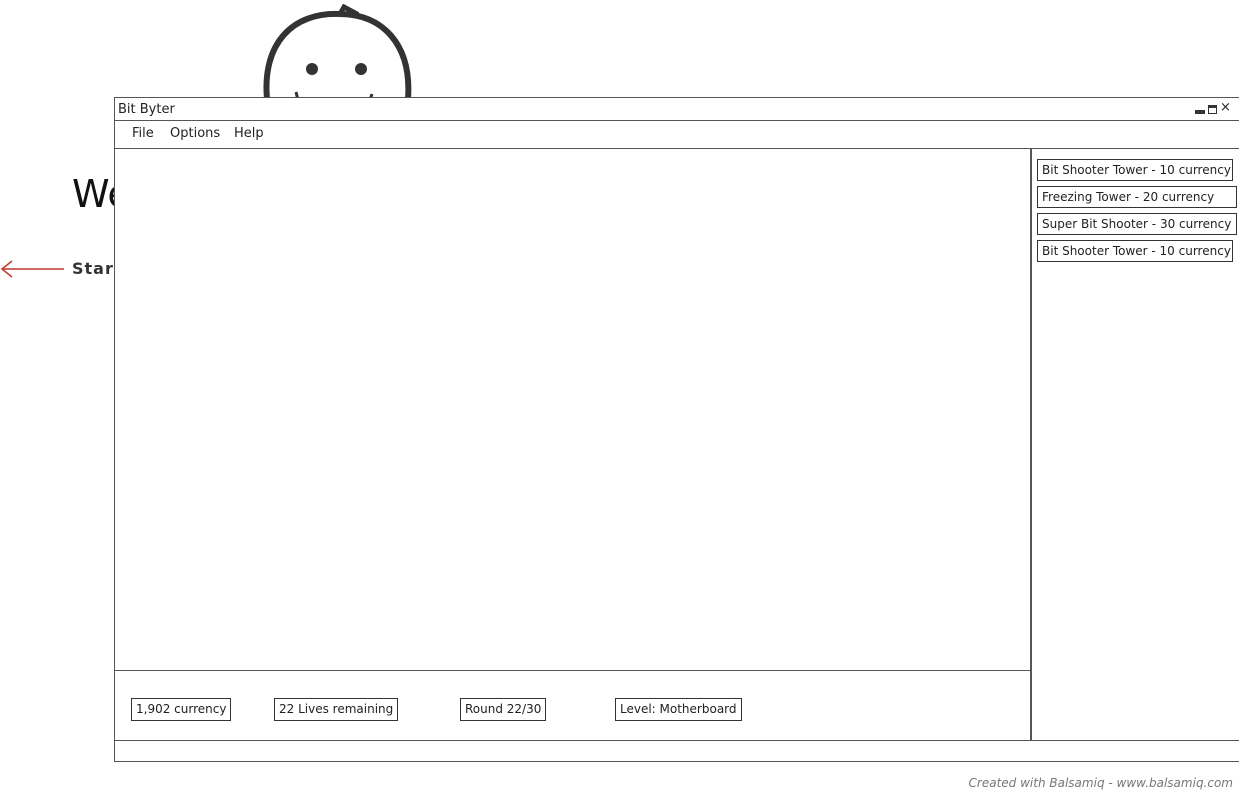  Describe the element at coordinates (143, 133) in the screenshot. I see `menu-file: File` at that location.